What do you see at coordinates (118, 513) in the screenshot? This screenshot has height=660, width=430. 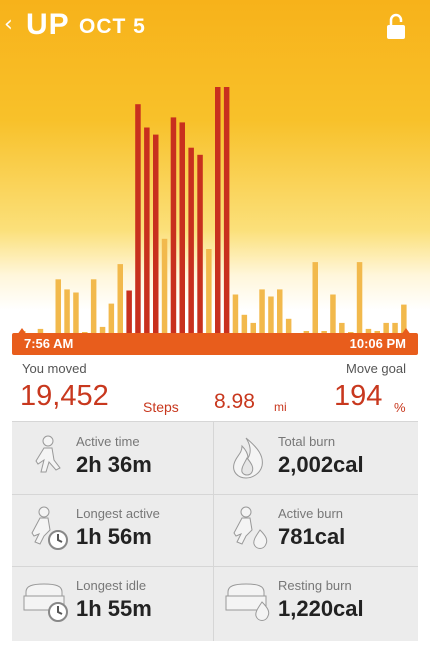 I see `stat-label: Longest active` at bounding box center [118, 513].